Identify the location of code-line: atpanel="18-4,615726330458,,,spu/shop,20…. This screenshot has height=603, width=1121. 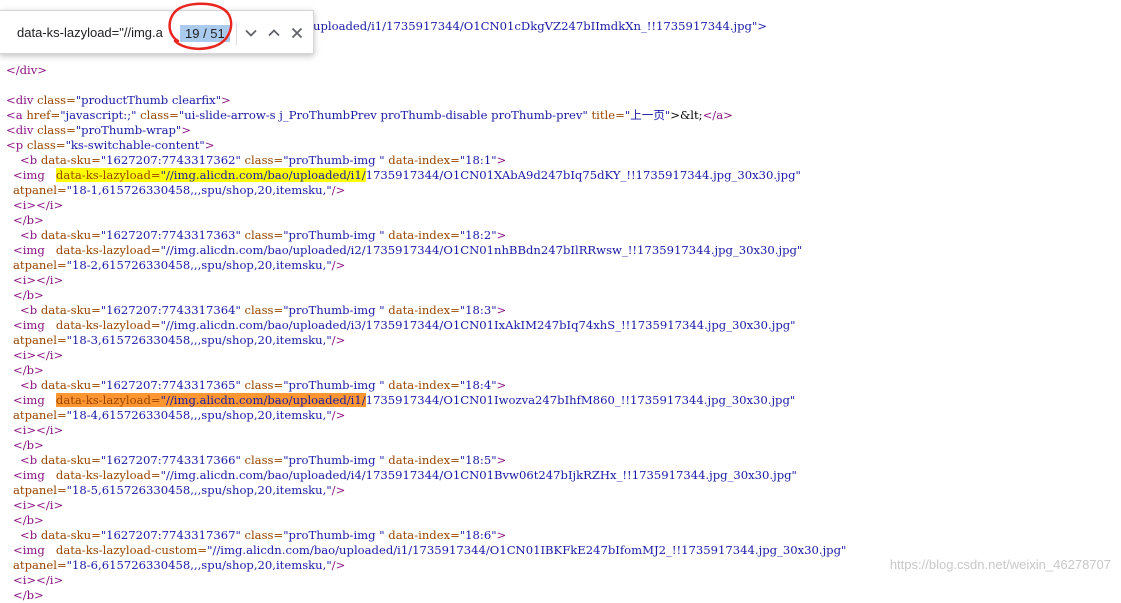
(179, 415).